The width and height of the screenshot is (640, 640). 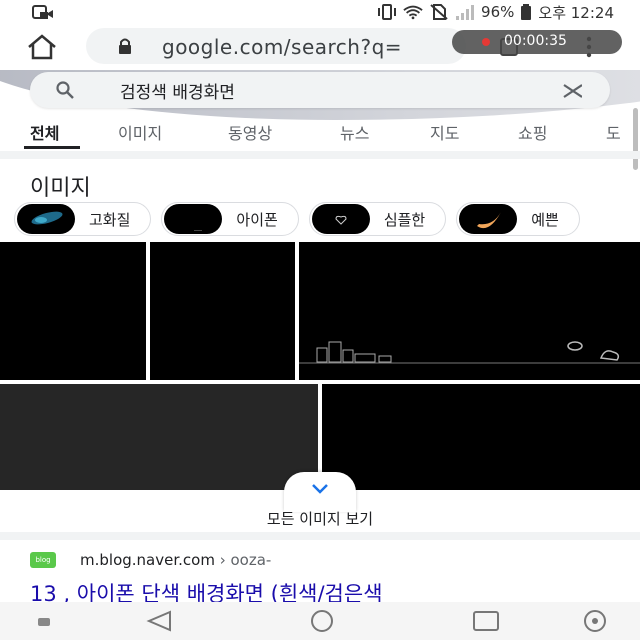 What do you see at coordinates (576, 12) in the screenshot?
I see `clock: 오후 12:24` at bounding box center [576, 12].